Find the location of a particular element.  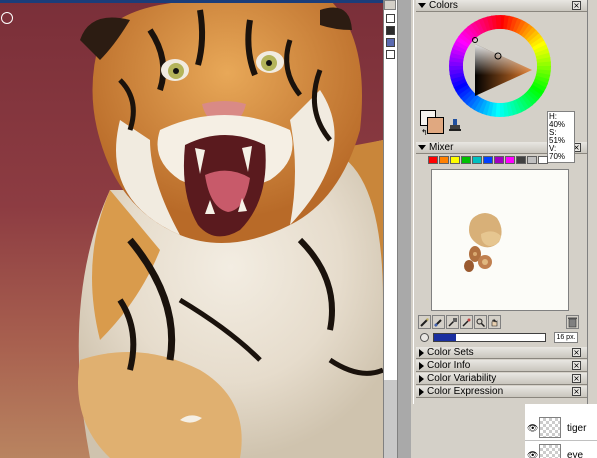

layer-name: eye is located at coordinates (575, 454).